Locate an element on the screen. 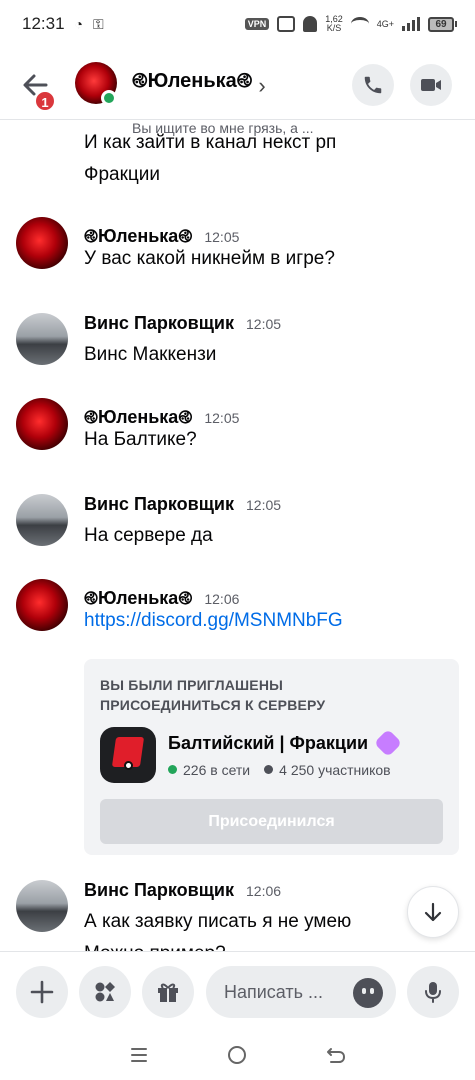 This screenshot has width=475, height=1080. battery-icon: 69 is located at coordinates (442, 24).